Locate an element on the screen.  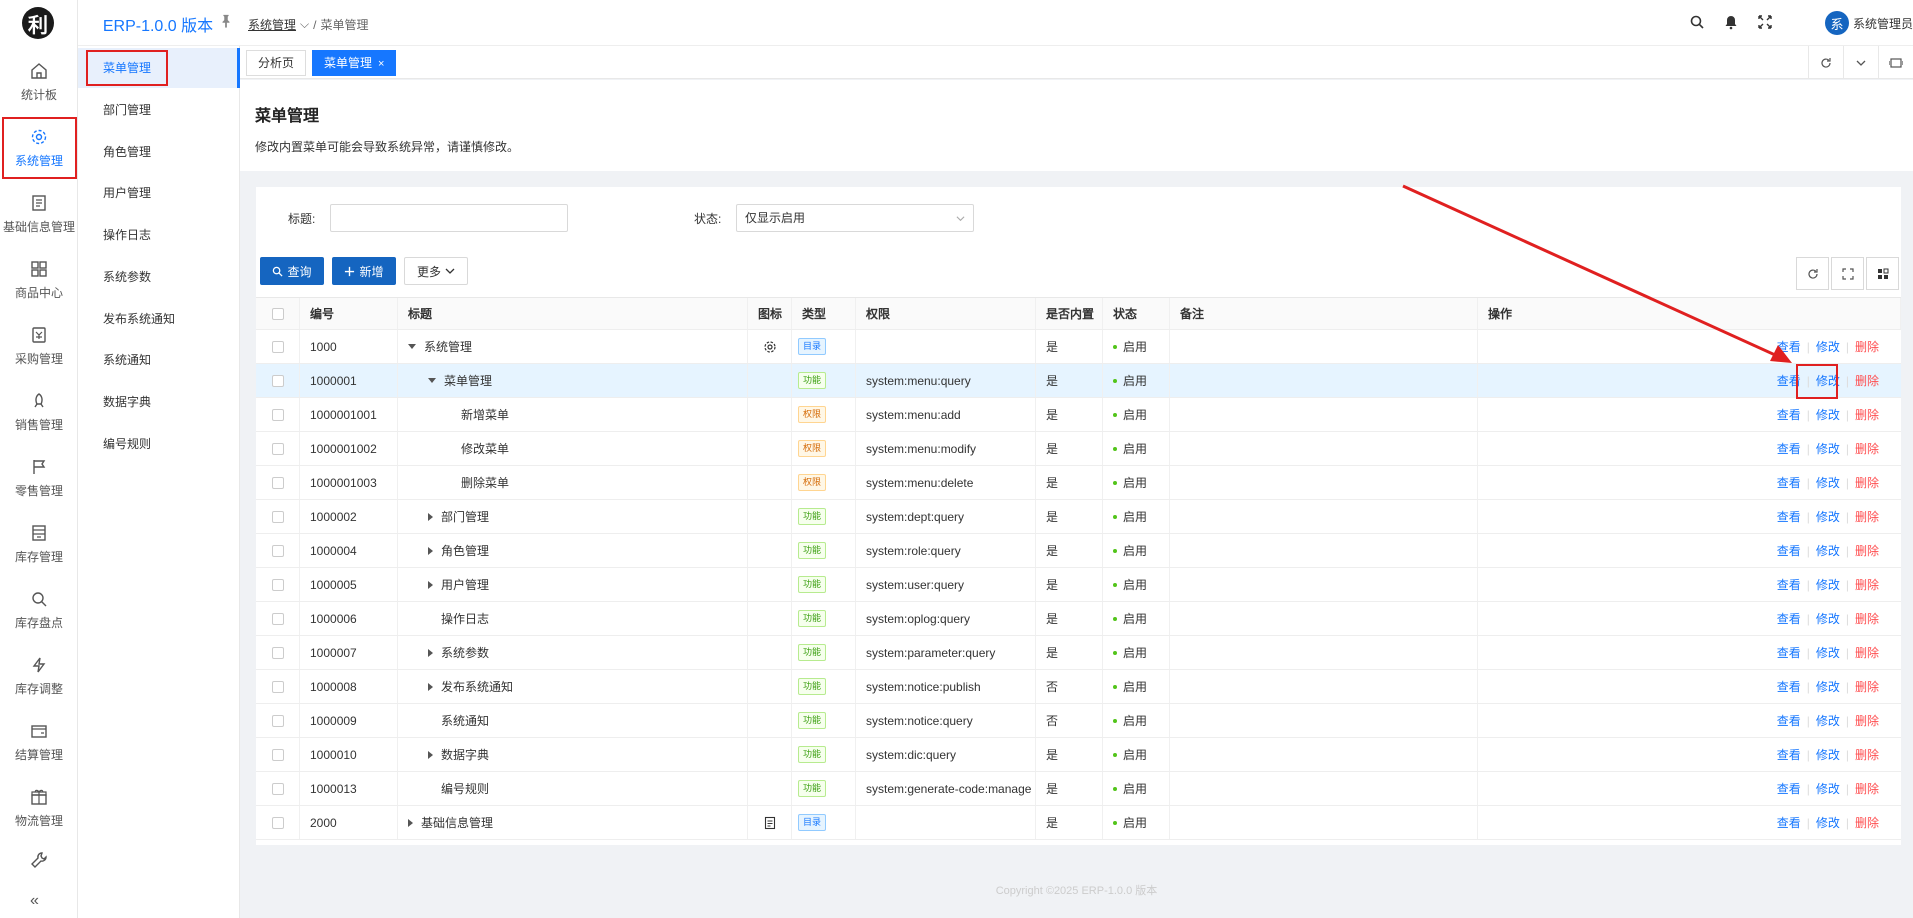
rail-item-4: 采购管理 is located at coordinates (39, 346).